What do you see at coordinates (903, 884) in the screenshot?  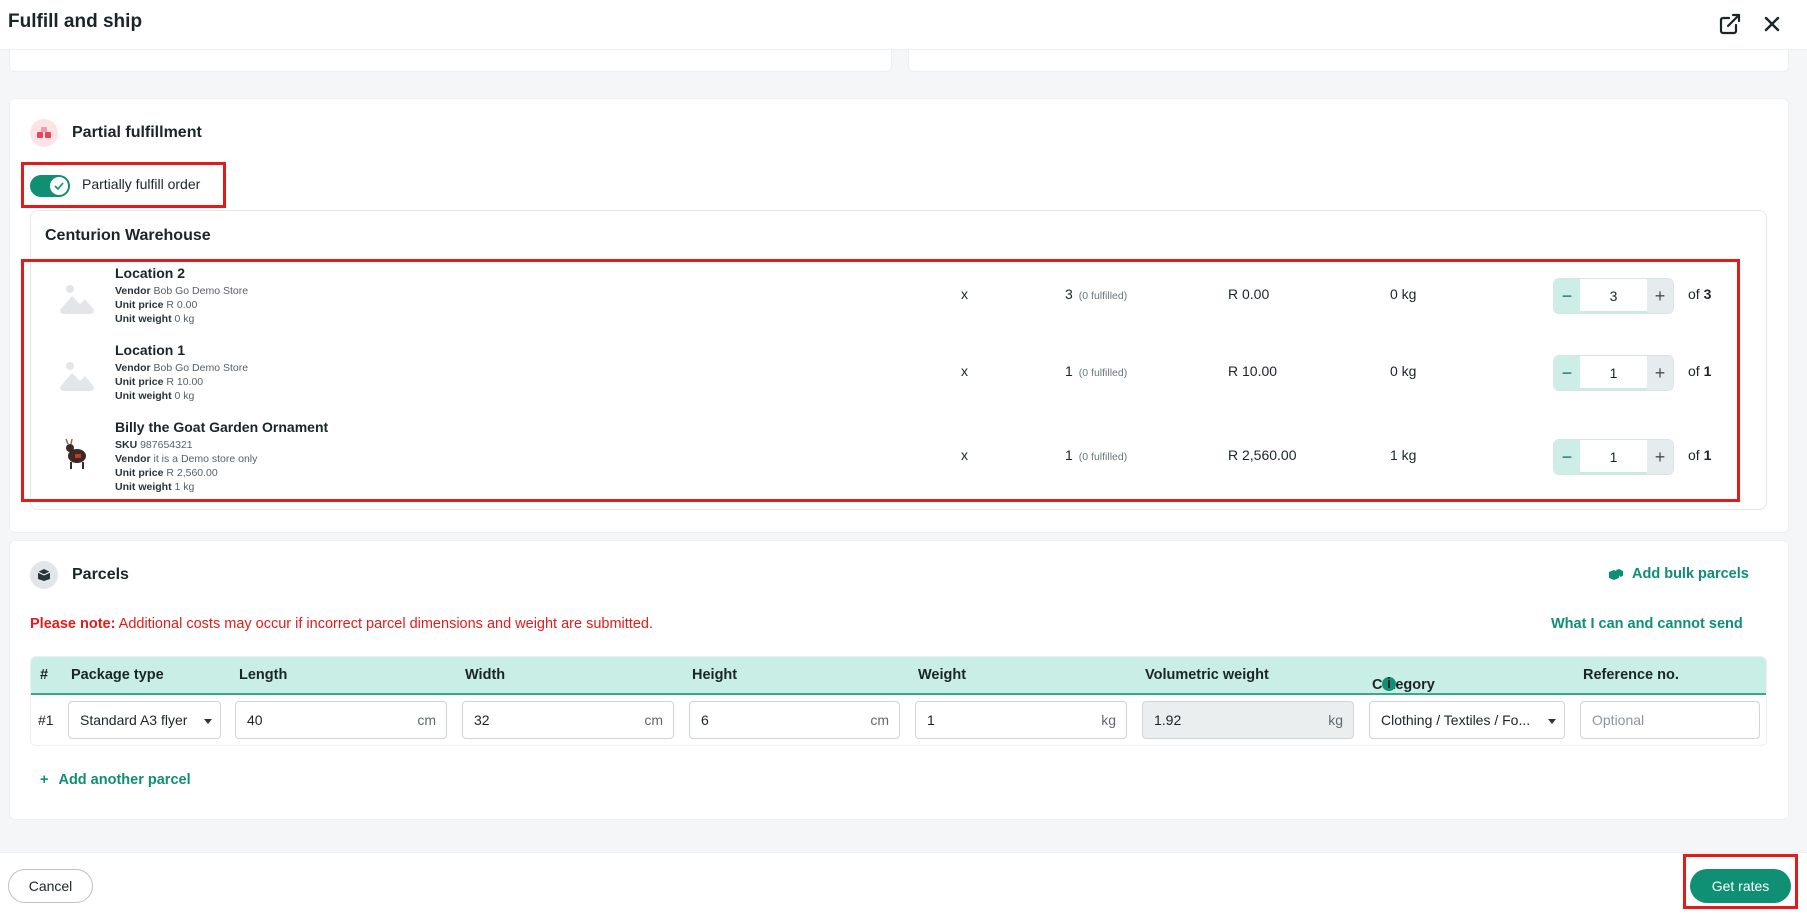 I see `modal-footer` at bounding box center [903, 884].